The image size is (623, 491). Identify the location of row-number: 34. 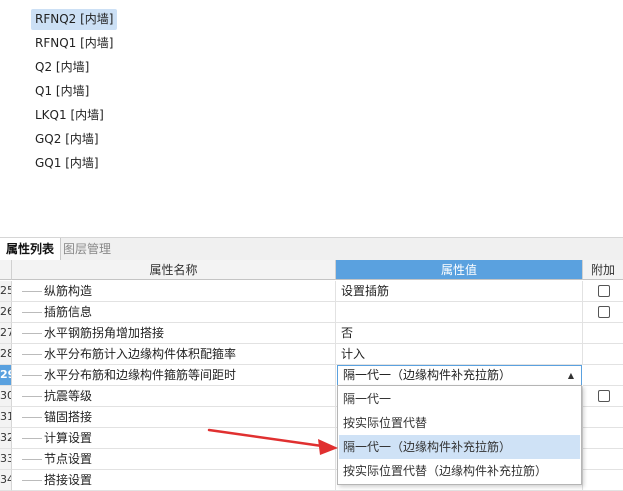
(6, 480).